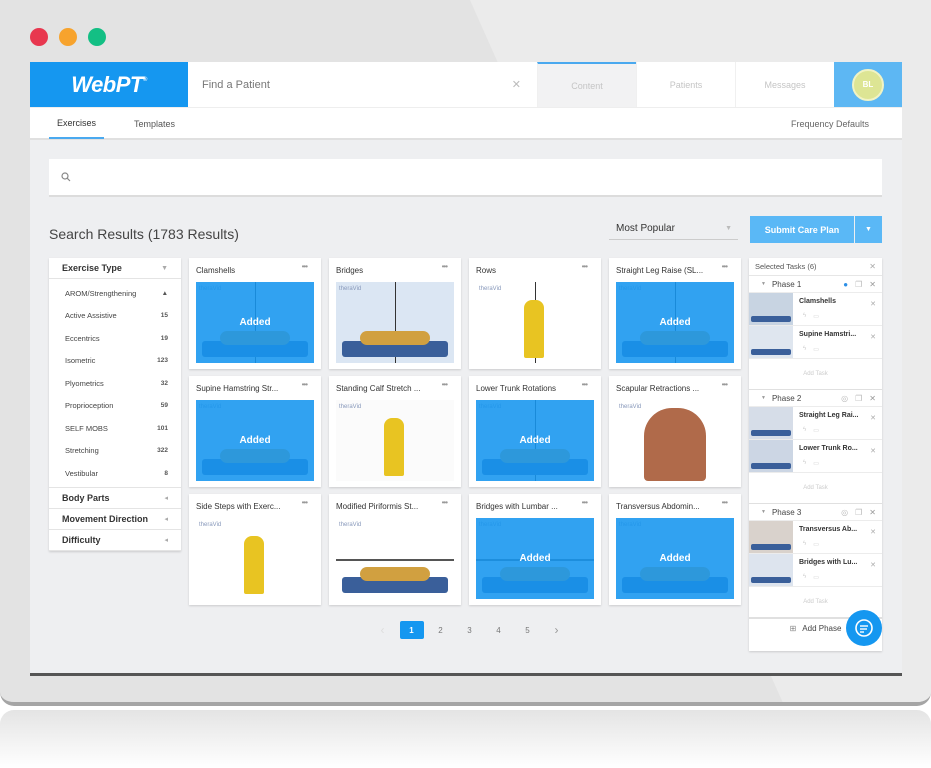 This screenshot has height=768, width=931. What do you see at coordinates (255, 549) in the screenshot?
I see `exercise-card: Side Steps with Exerc... ••• theraVid` at bounding box center [255, 549].